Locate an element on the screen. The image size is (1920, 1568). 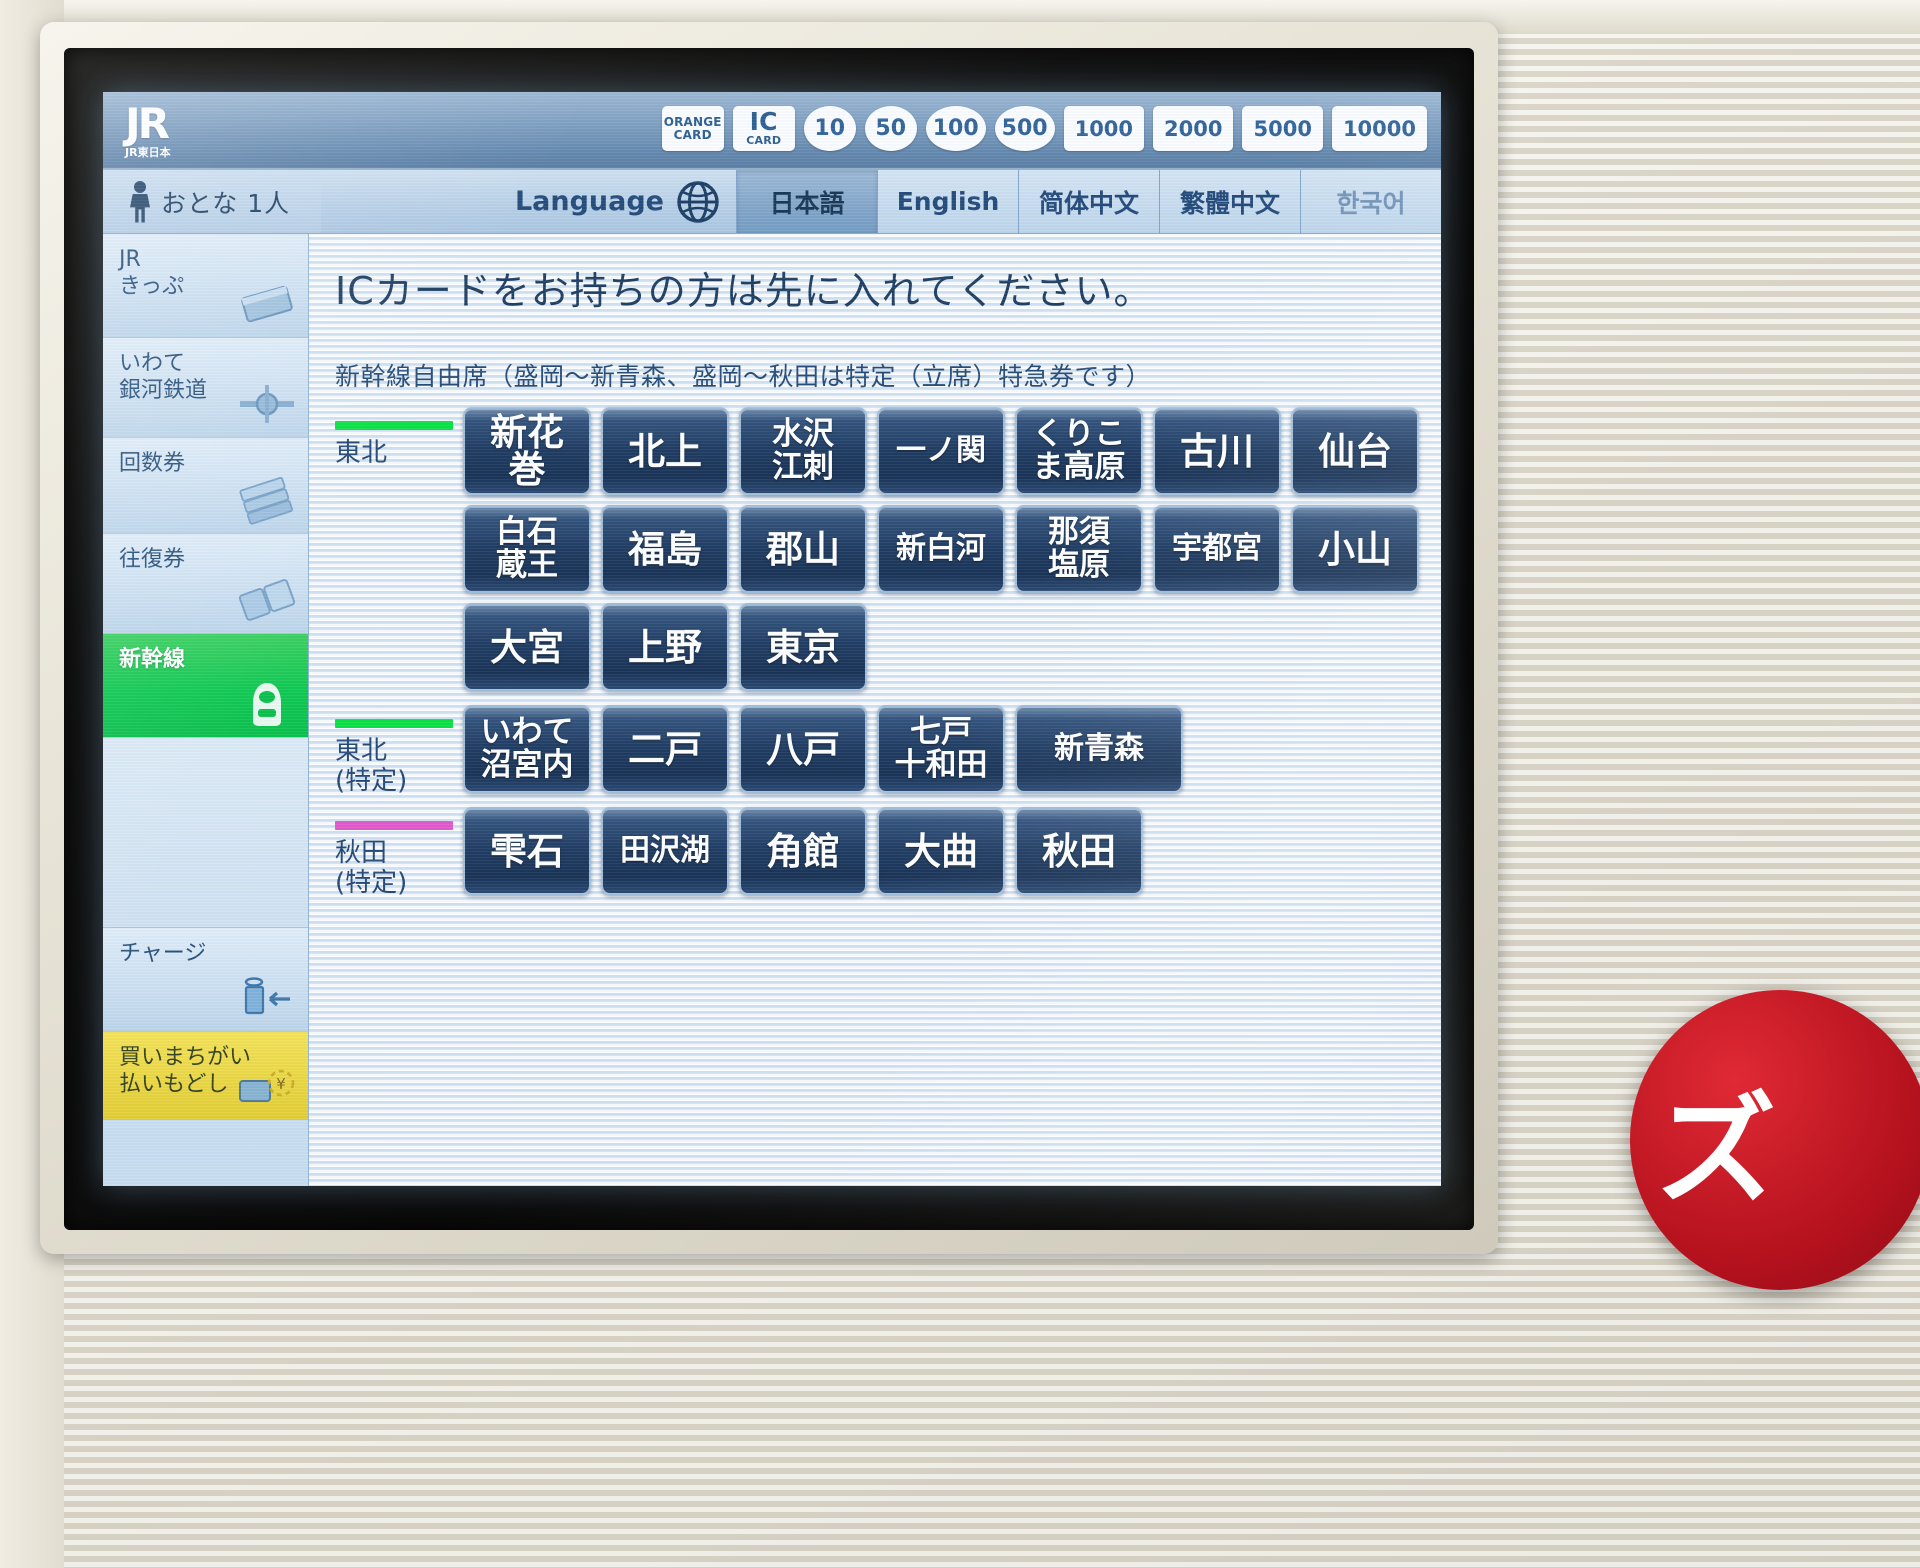
station-button-akita: 秋田 is located at coordinates (1079, 851).